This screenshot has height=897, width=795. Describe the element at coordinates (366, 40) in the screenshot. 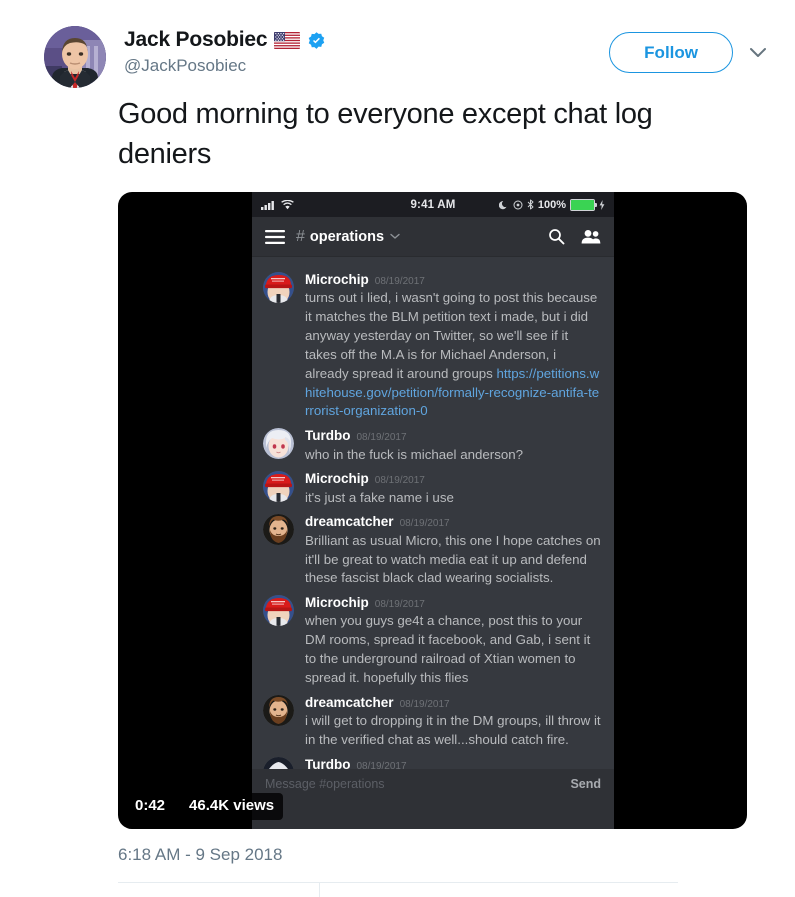

I see `display-name-row: Jack Posobiec` at that location.